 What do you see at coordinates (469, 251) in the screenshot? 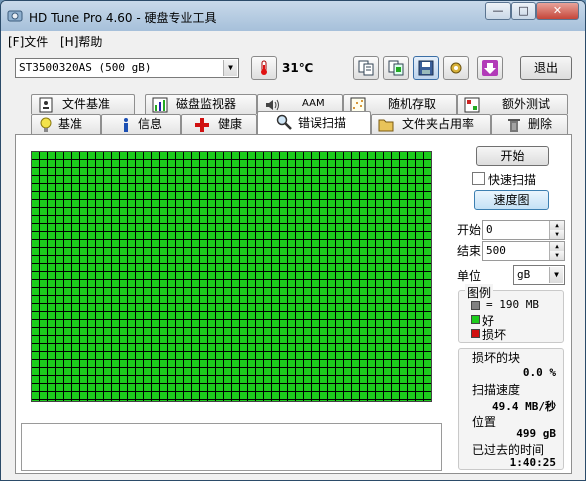
I see `end-label: 结束` at bounding box center [469, 251].